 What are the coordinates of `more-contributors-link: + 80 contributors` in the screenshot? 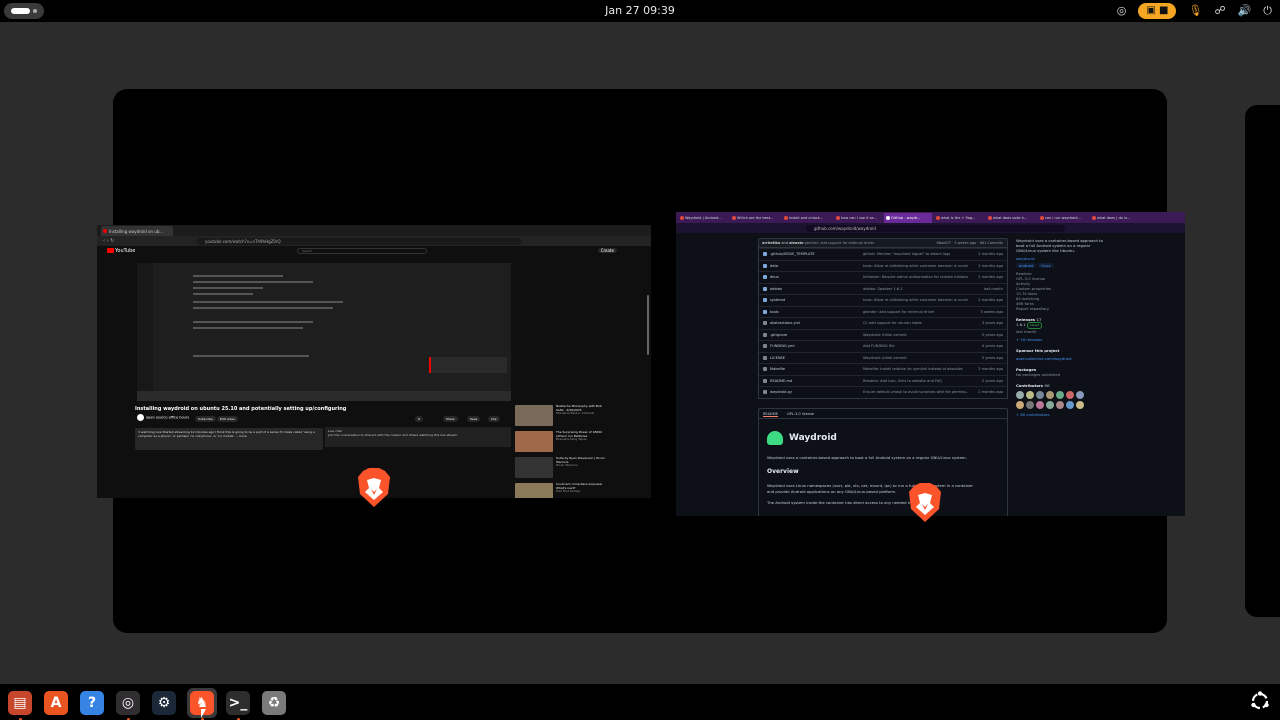 It's located at (1061, 414).